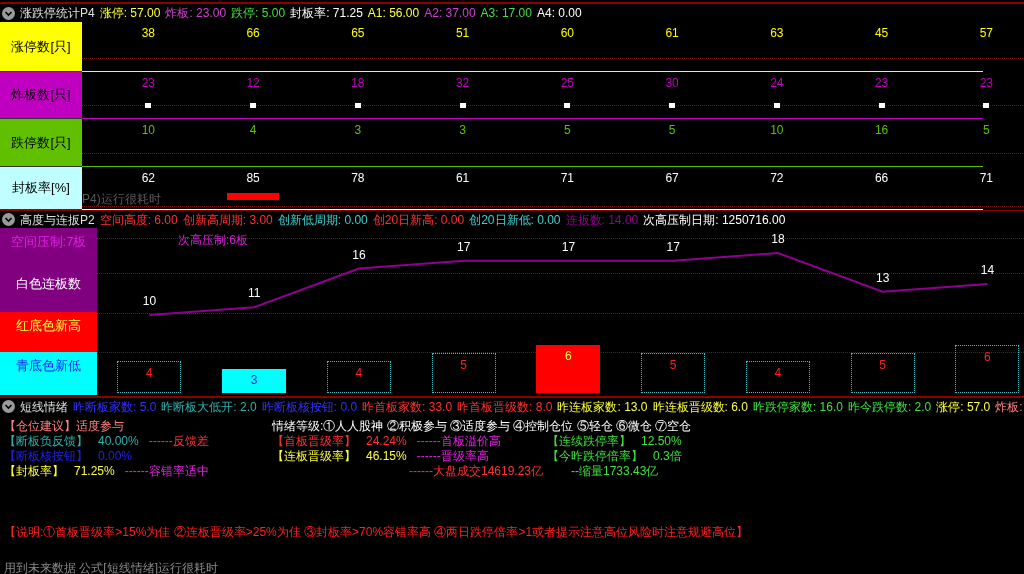 This screenshot has height=574, width=1024. What do you see at coordinates (314, 441) in the screenshot?
I see `metric-label: 【首板晋级率】` at bounding box center [314, 441].